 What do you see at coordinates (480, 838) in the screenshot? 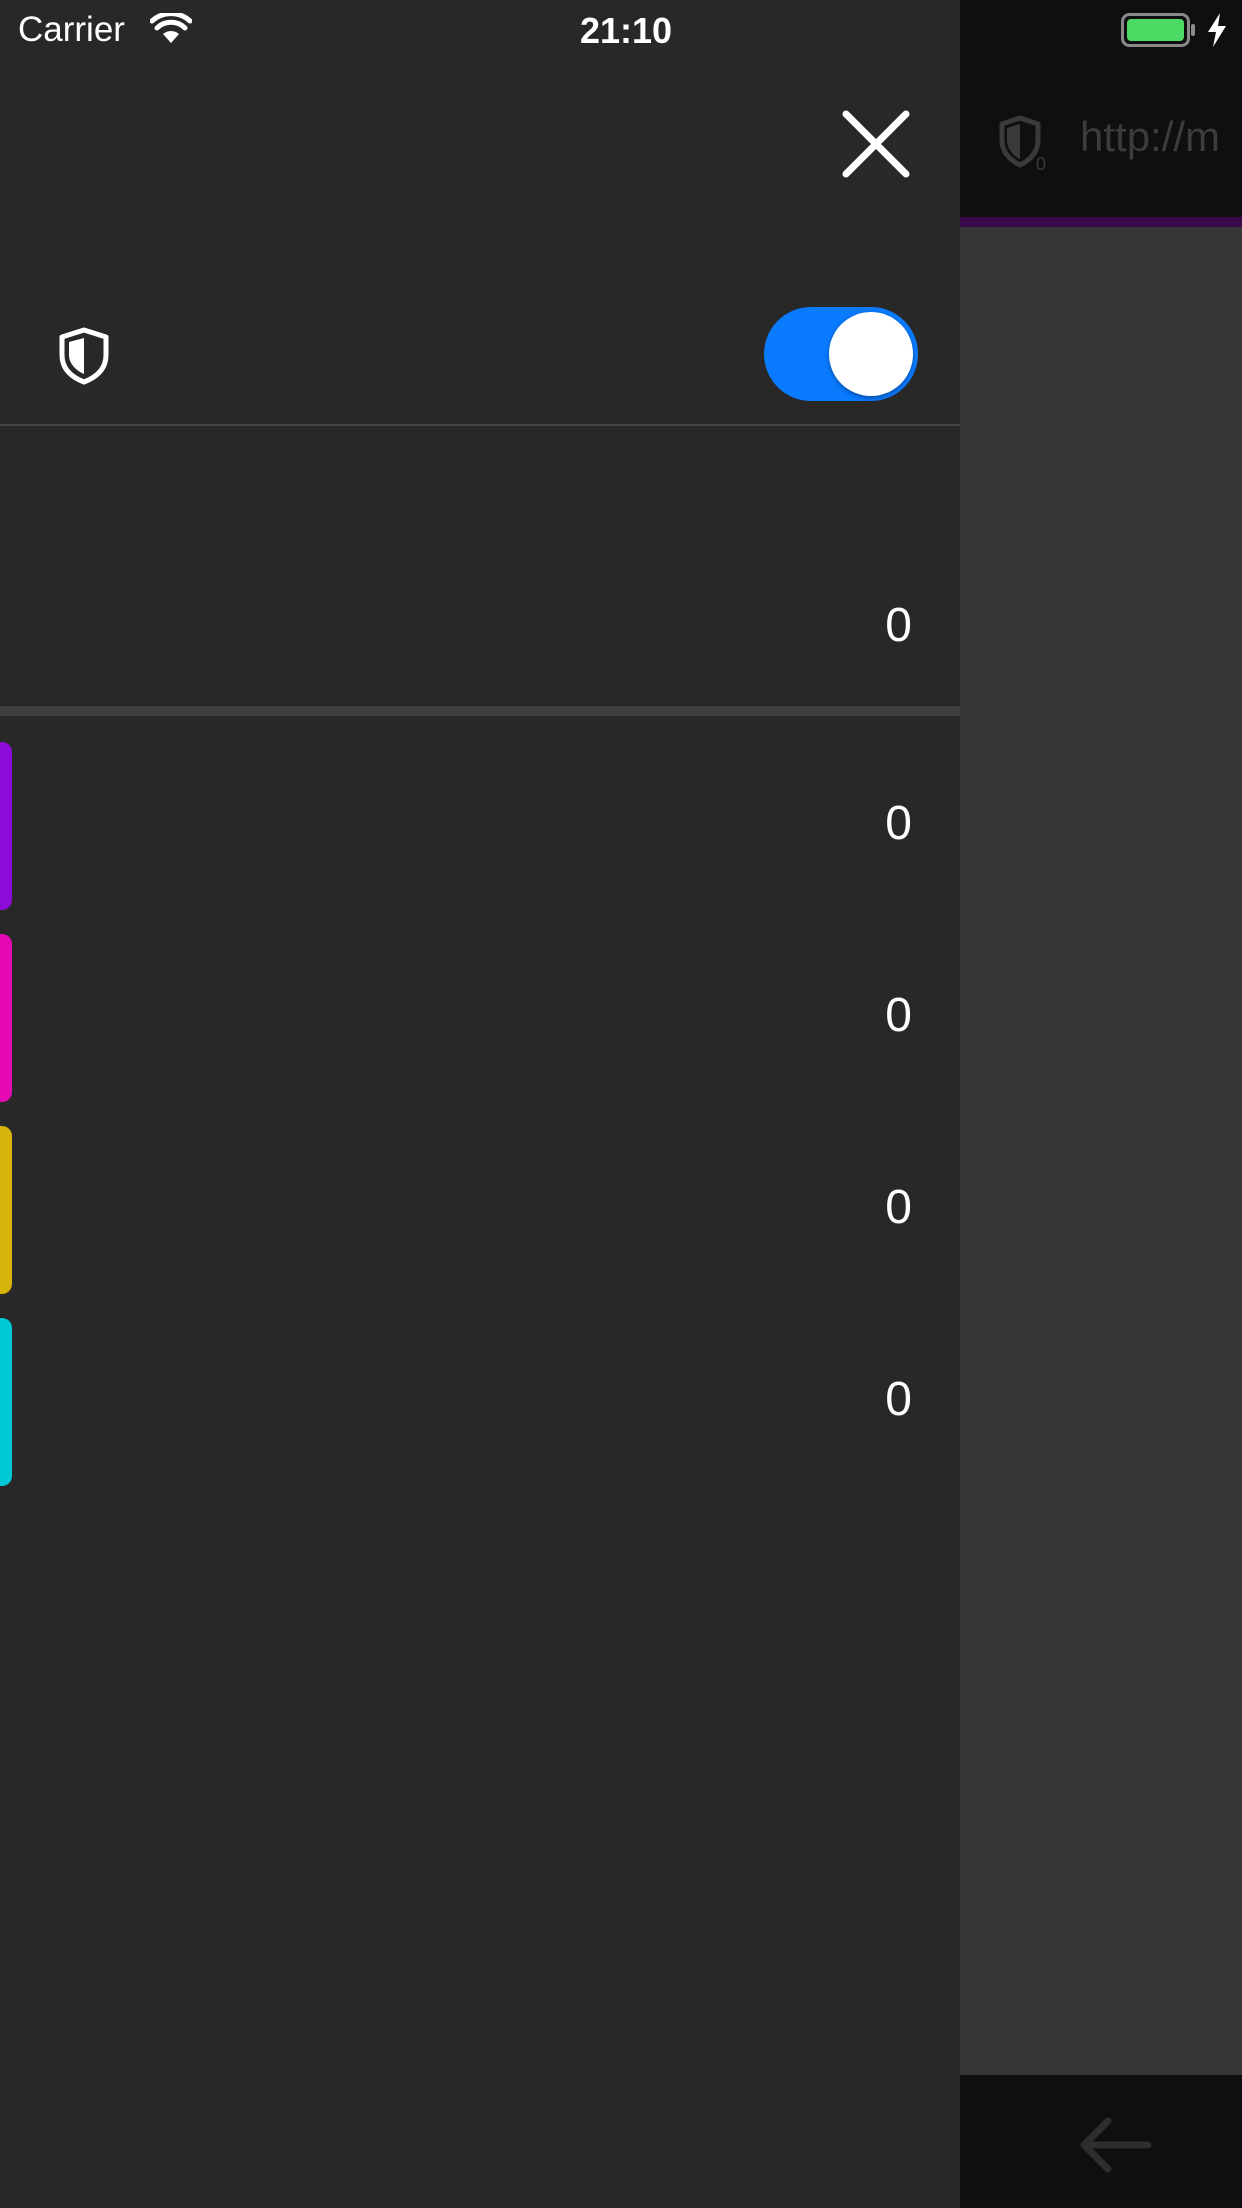
I see `category-row-1: 0` at bounding box center [480, 838].